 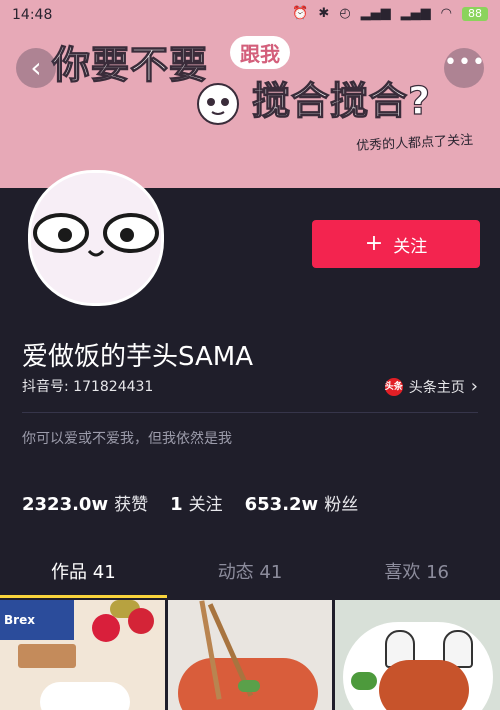 I want to click on tab-activity: 动态 41, so click(x=250, y=573).